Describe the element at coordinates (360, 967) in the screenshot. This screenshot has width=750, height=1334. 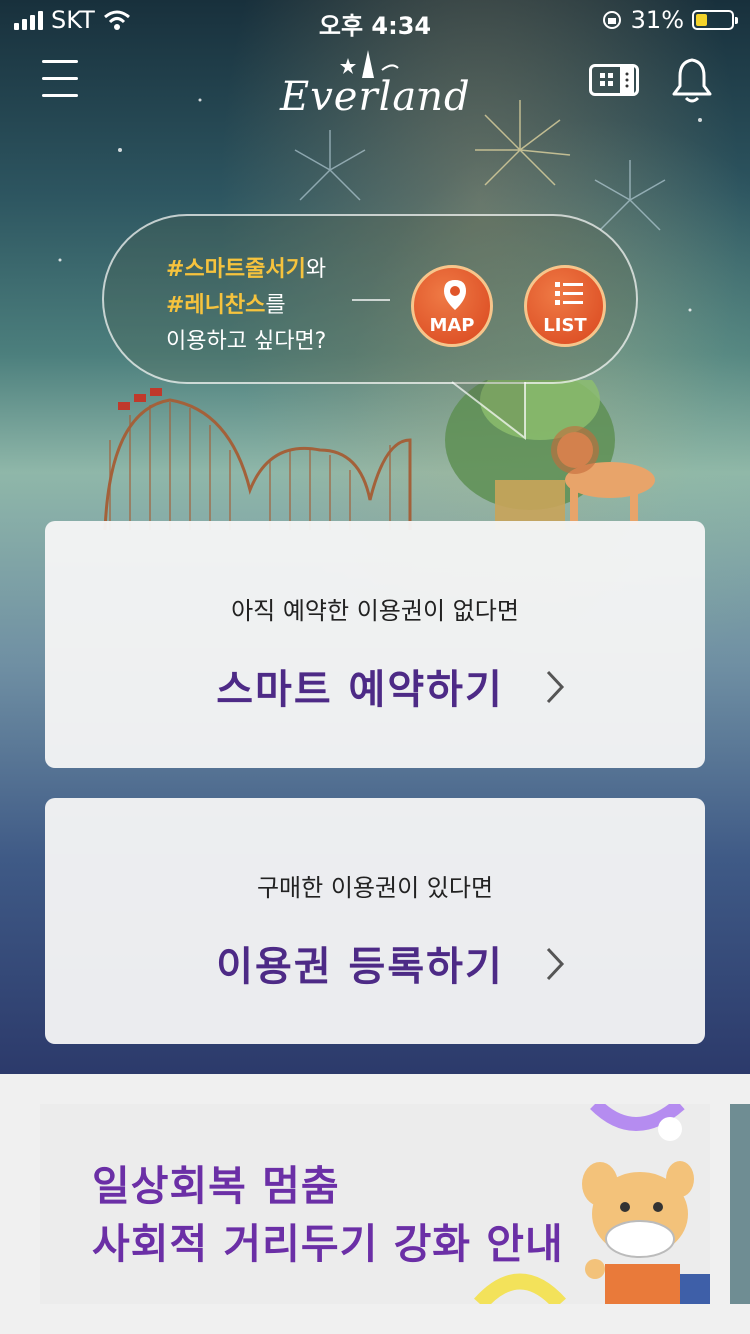
I see `register-title: 이용권 등록하기` at that location.